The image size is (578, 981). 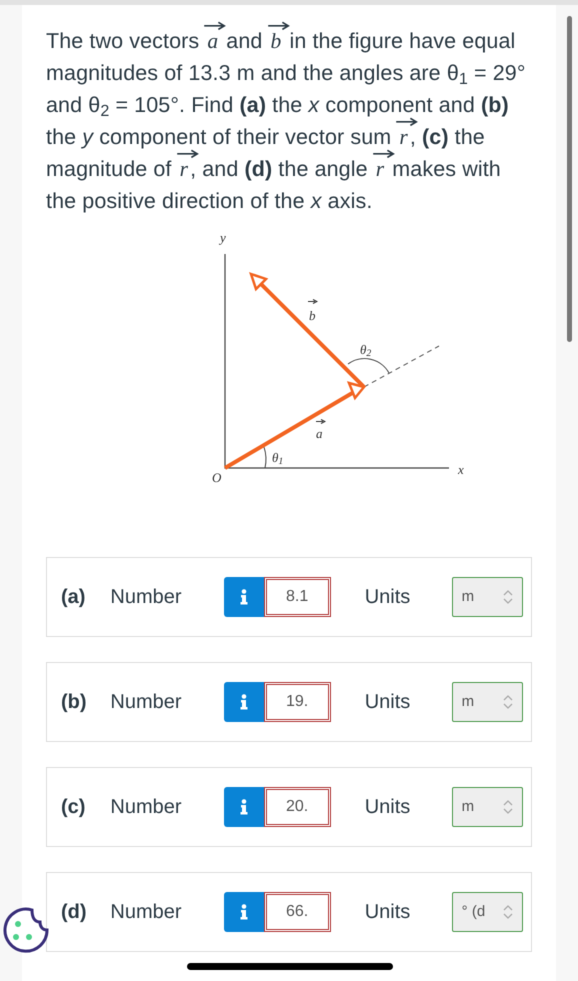 What do you see at coordinates (297, 807) in the screenshot?
I see `number-field: 20.` at bounding box center [297, 807].